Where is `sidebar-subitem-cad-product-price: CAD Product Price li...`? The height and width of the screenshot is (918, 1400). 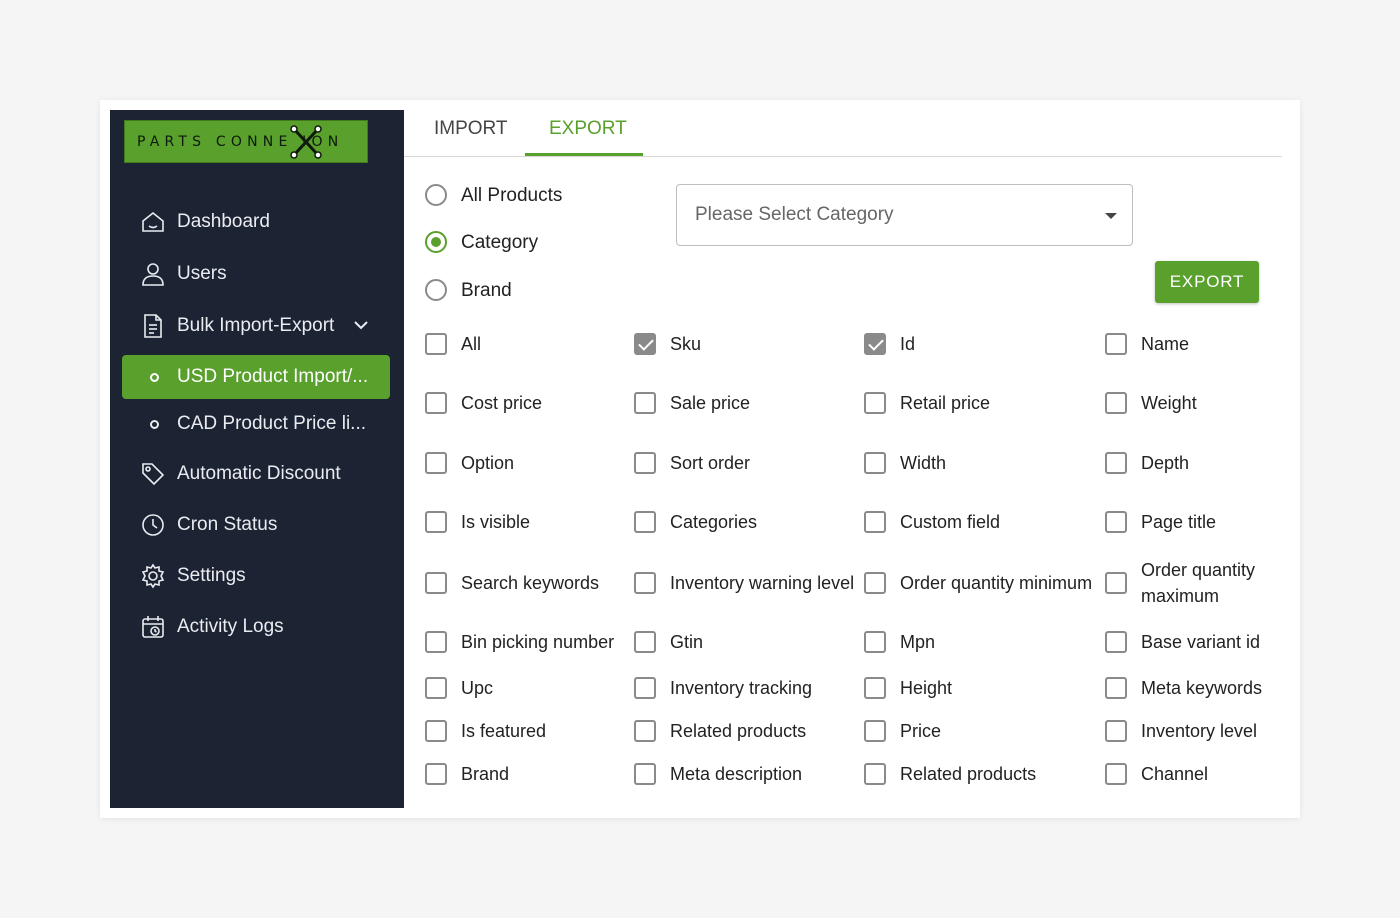
sidebar-subitem-cad-product-price: CAD Product Price li... is located at coordinates (256, 424).